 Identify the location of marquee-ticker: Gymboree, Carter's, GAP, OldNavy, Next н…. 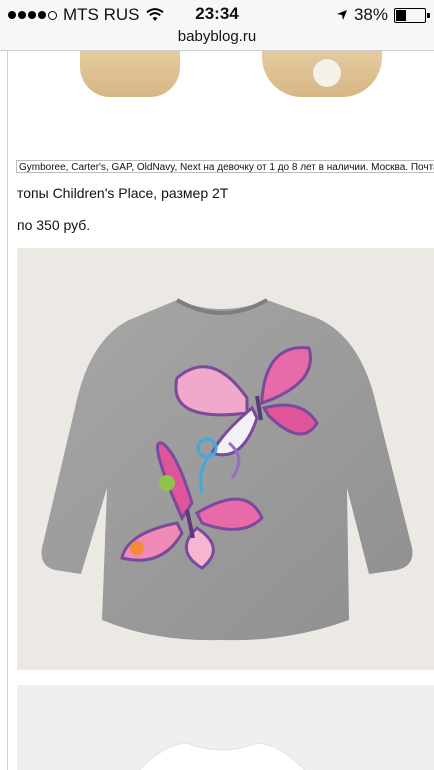
(225, 166).